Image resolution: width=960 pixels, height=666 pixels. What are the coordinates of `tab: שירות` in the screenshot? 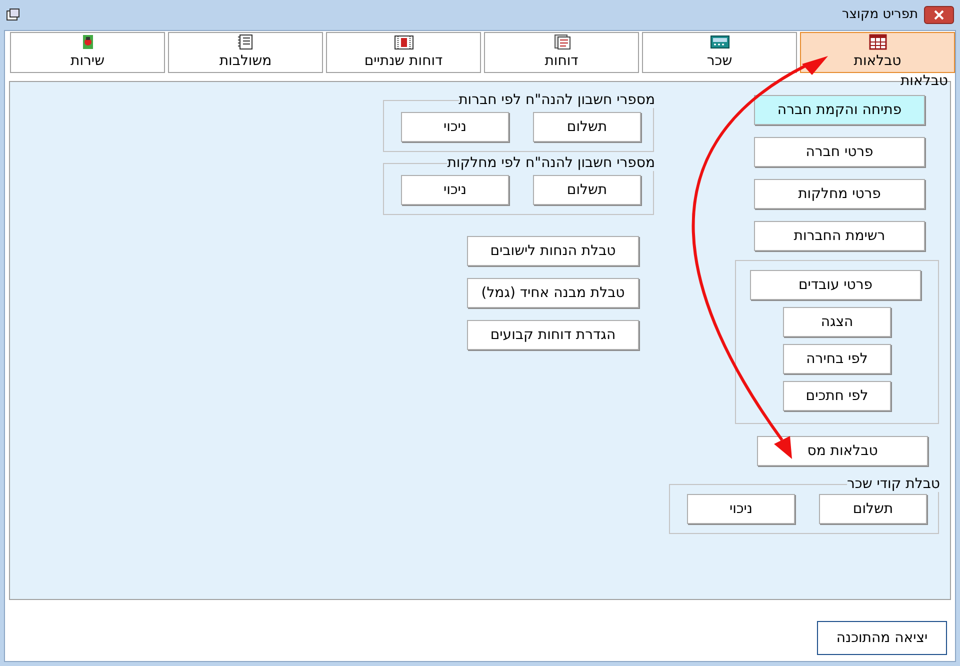 It's located at (87, 52).